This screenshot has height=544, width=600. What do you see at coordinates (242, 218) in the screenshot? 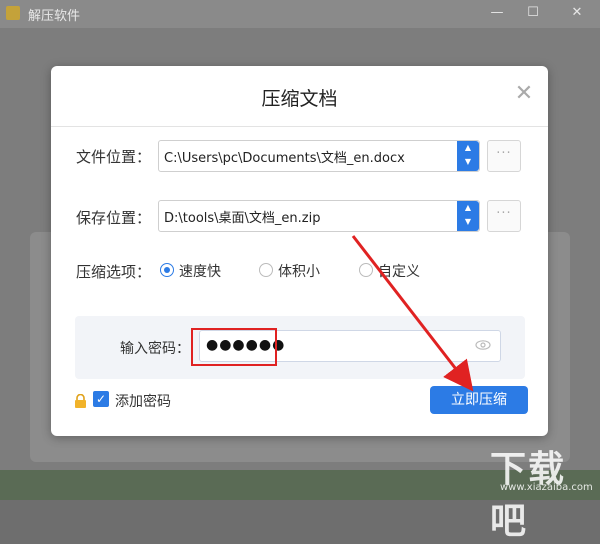
I see `save-location-value: D:\tools\桌面\文档_en.zip` at bounding box center [242, 218].